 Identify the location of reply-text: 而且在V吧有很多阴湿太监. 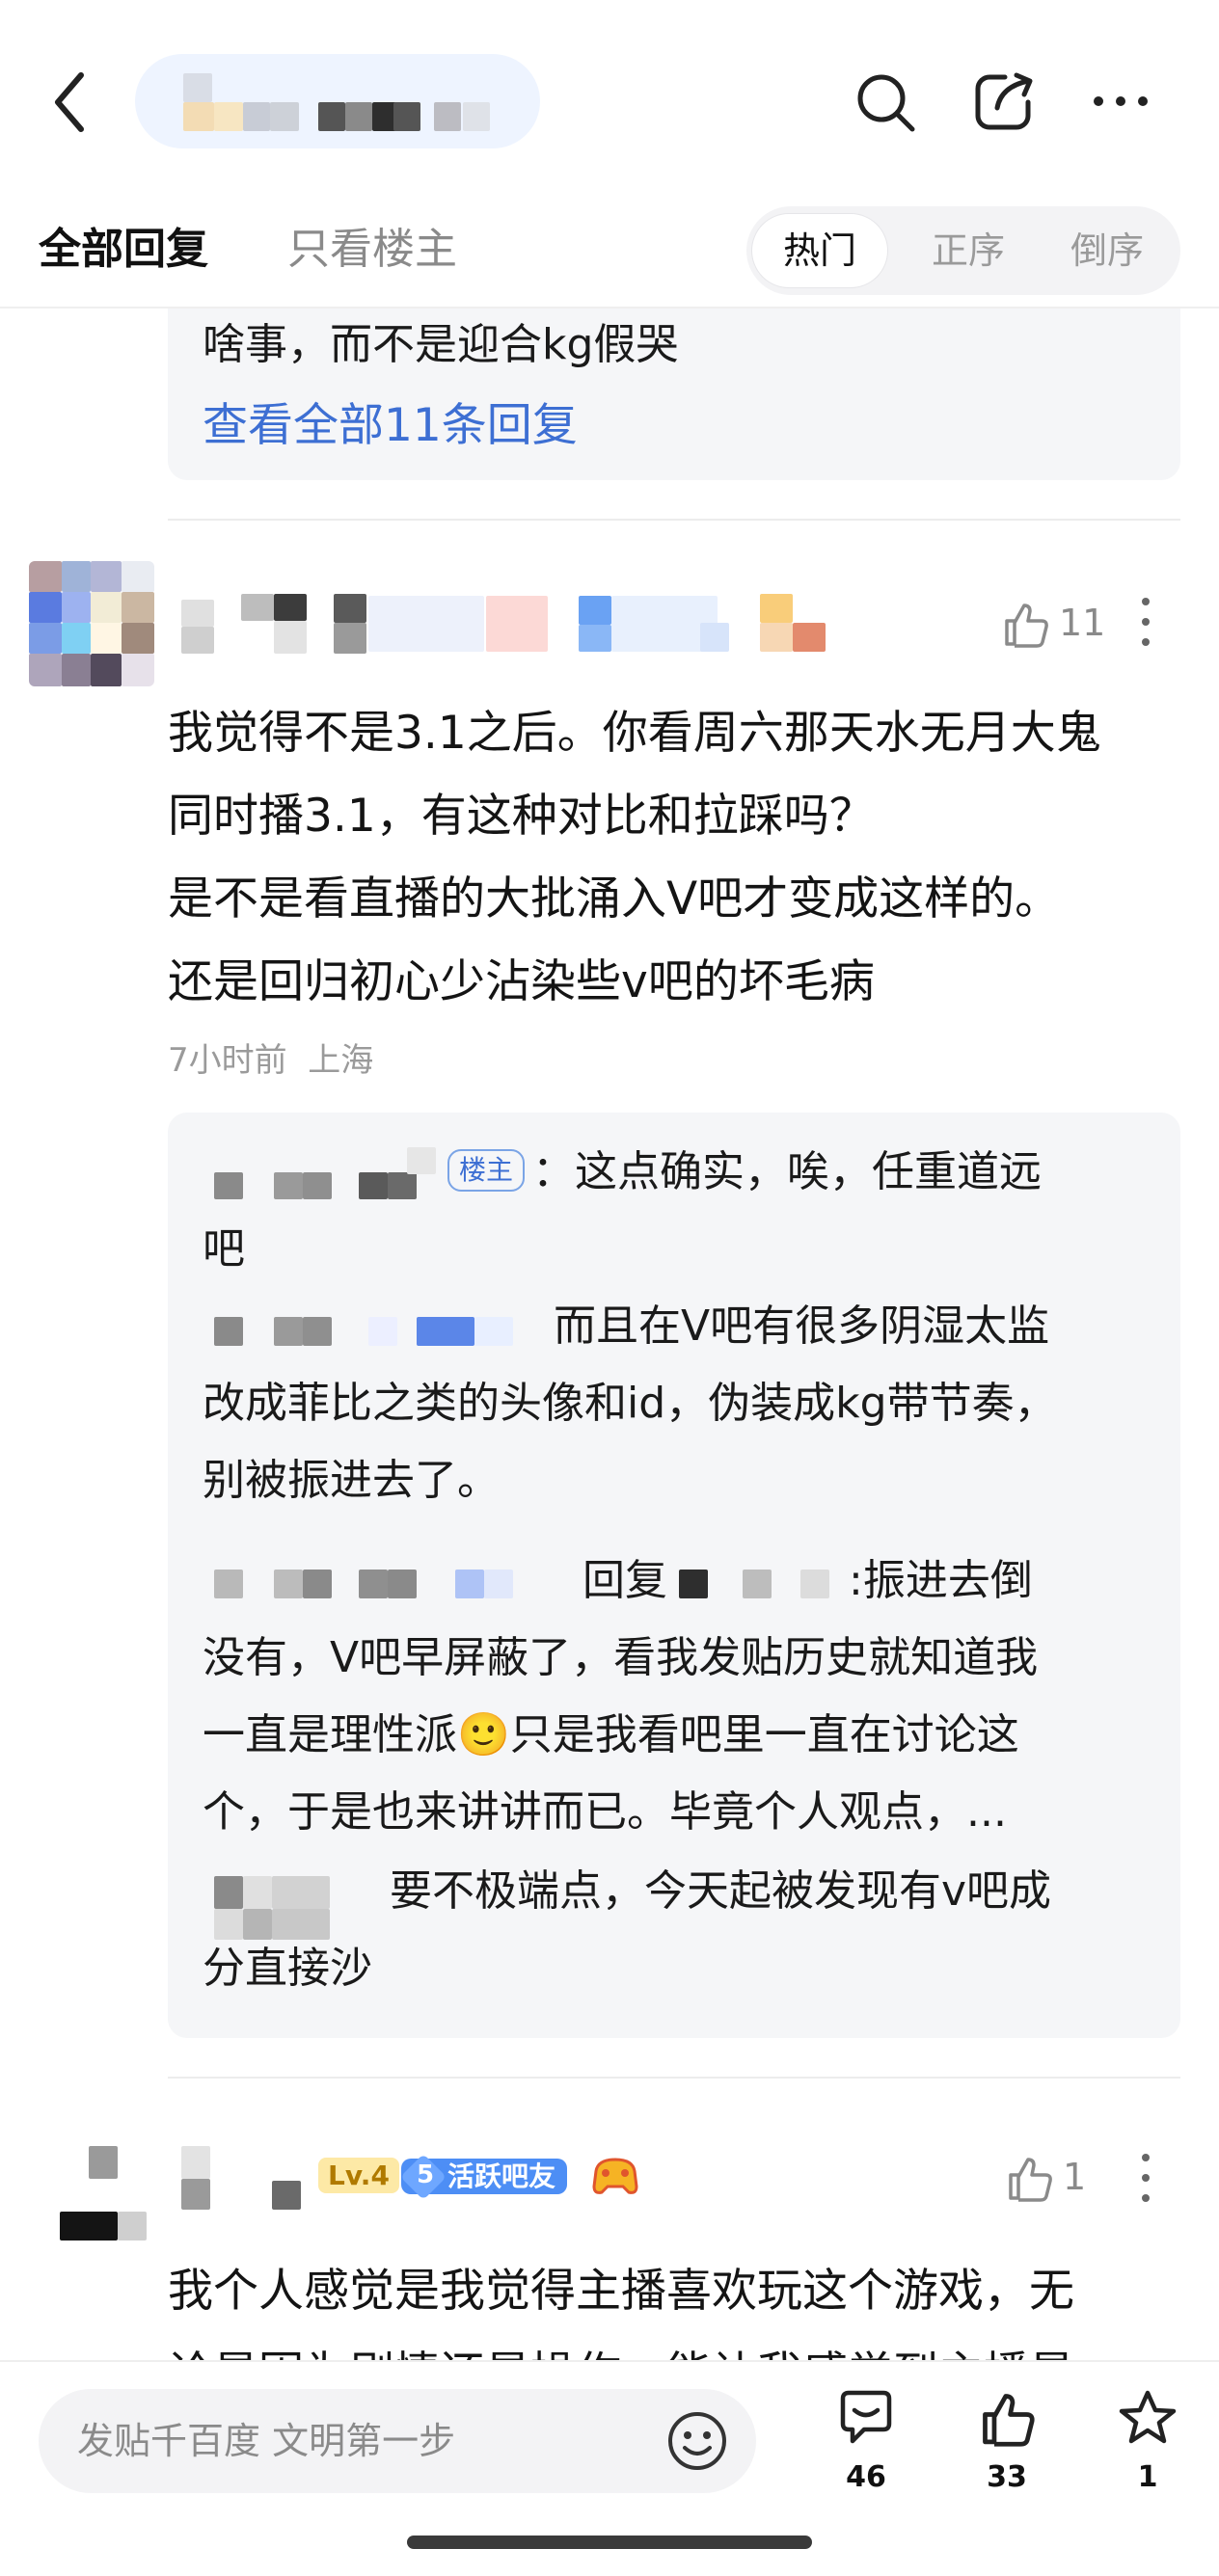
(802, 1326).